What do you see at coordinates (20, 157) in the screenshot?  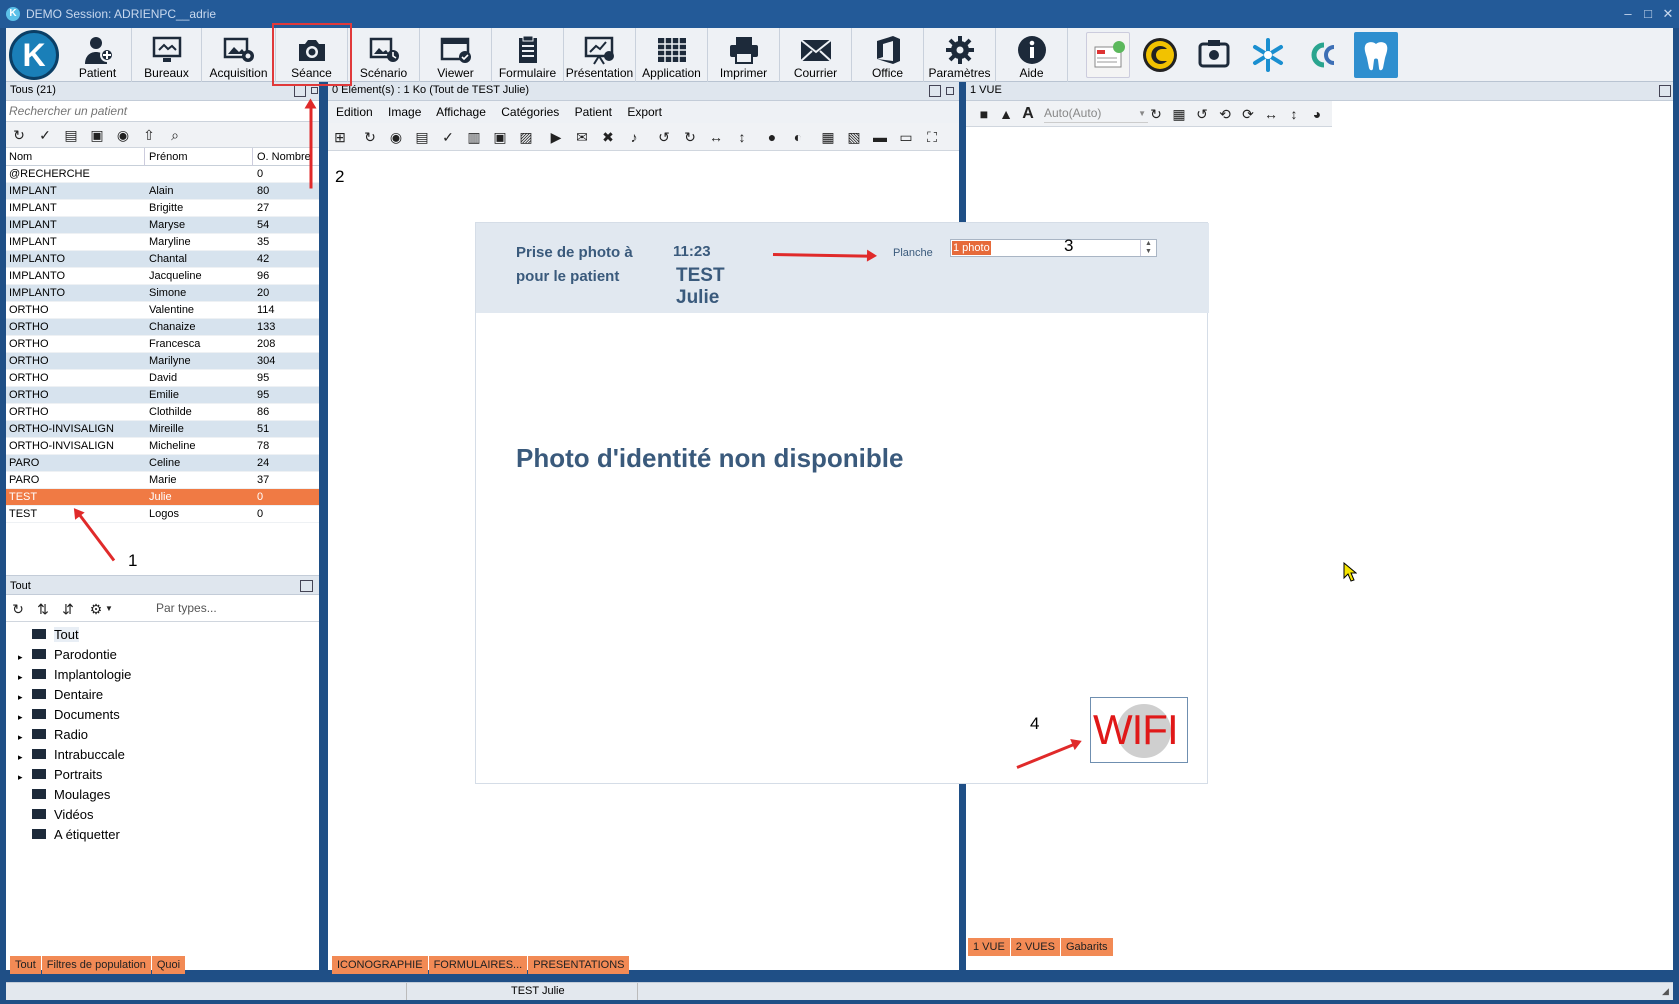 I see `column-nom: Nom` at bounding box center [20, 157].